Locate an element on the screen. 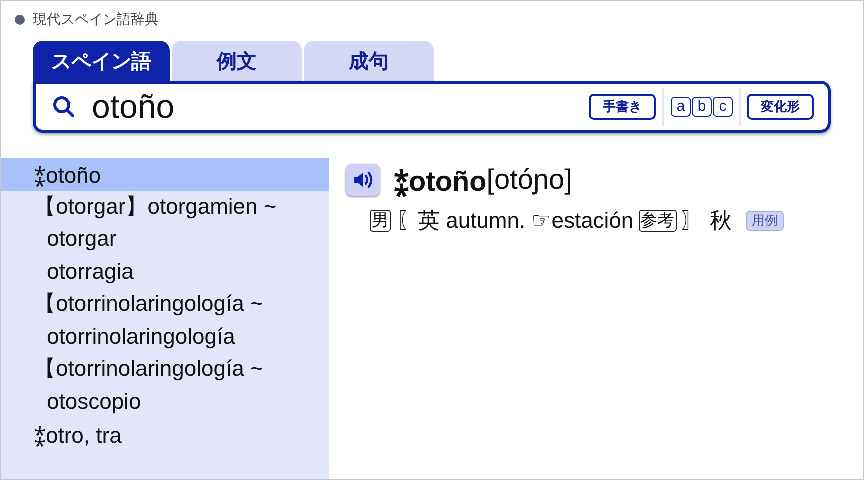 This screenshot has height=480, width=864. result-item: otoscopio is located at coordinates (165, 402).